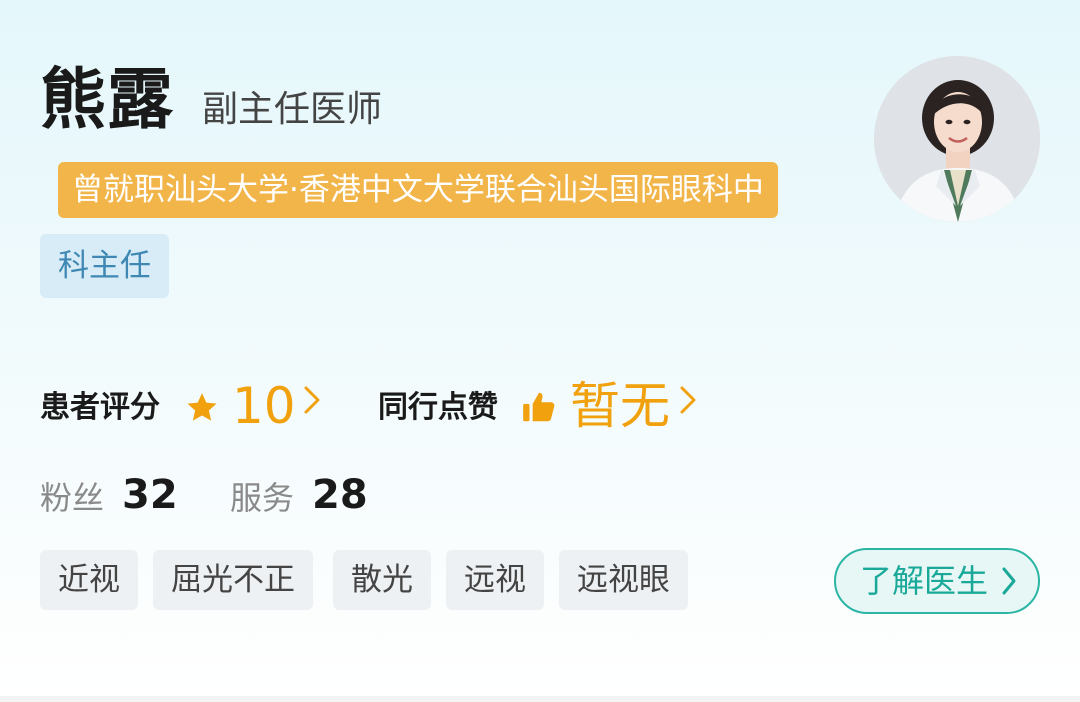 This screenshot has height=702, width=1080. What do you see at coordinates (72, 498) in the screenshot?
I see `fans-label: 粉丝` at bounding box center [72, 498].